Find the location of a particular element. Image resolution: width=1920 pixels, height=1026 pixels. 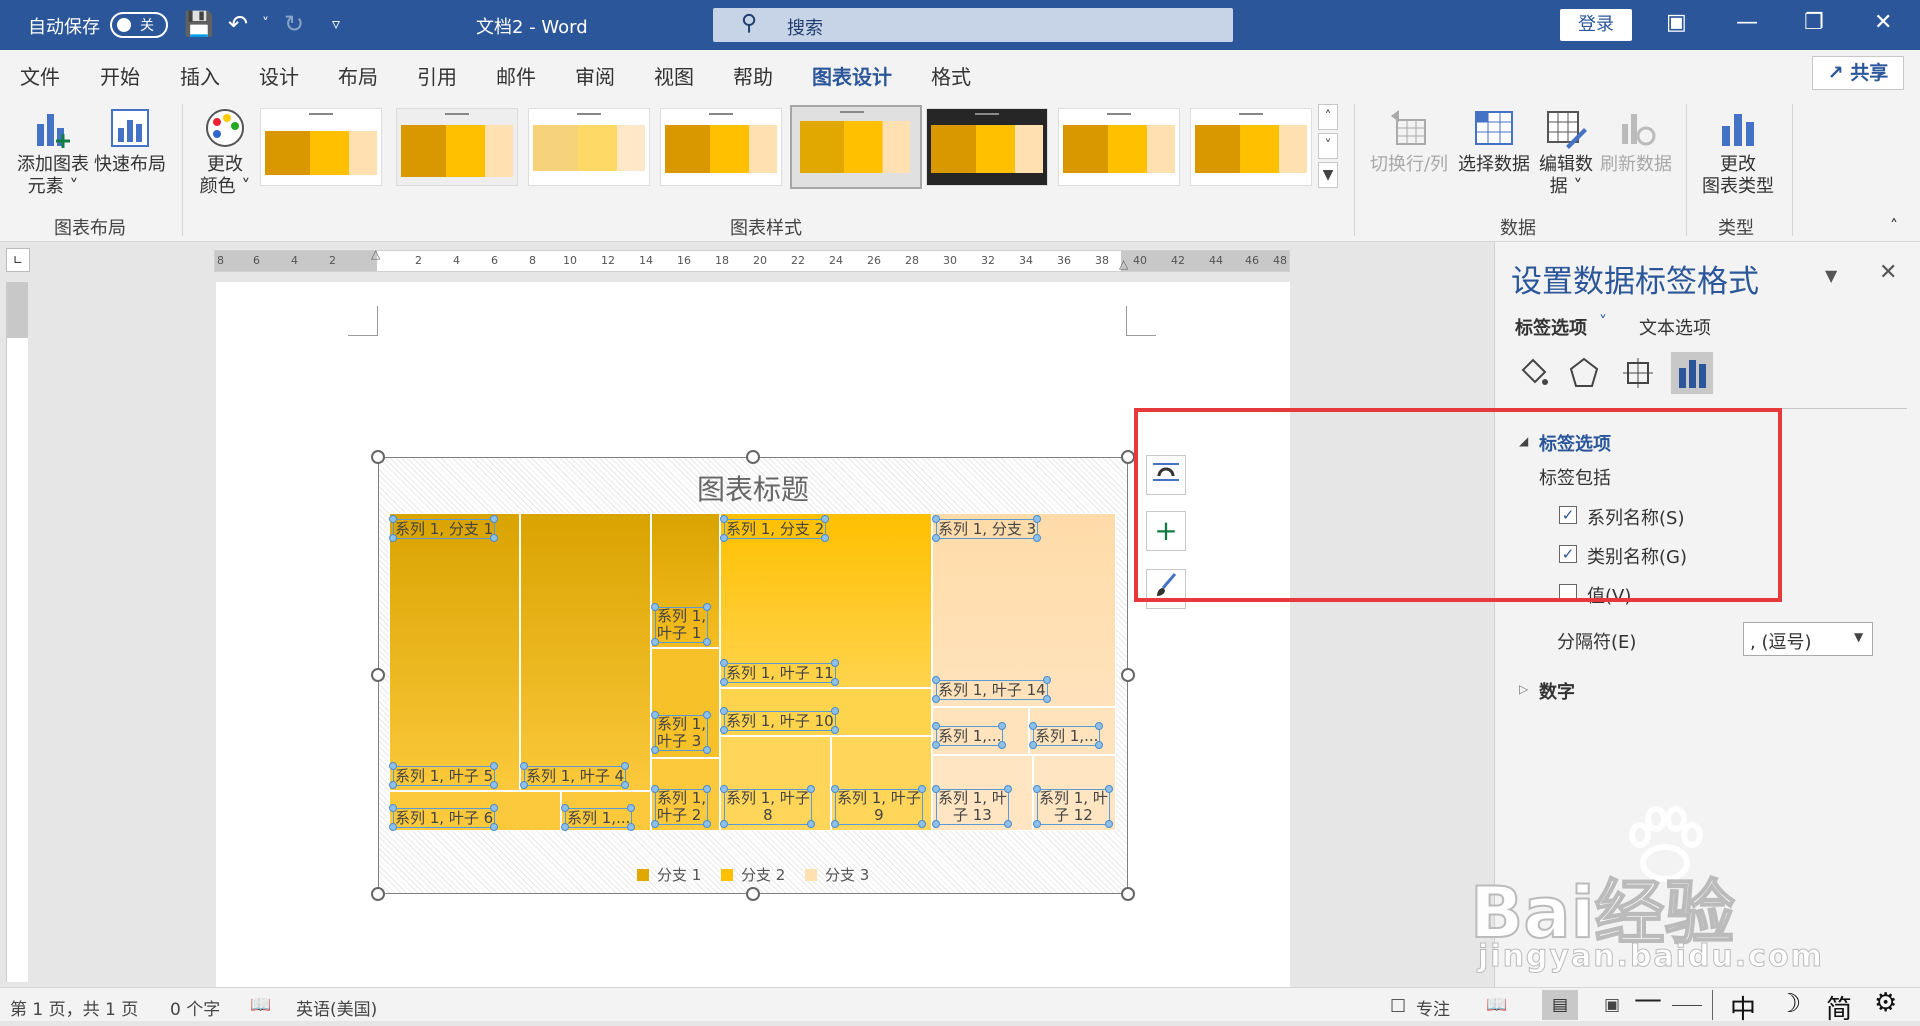

separator-select: , (逗号) ▼ is located at coordinates (1808, 639).